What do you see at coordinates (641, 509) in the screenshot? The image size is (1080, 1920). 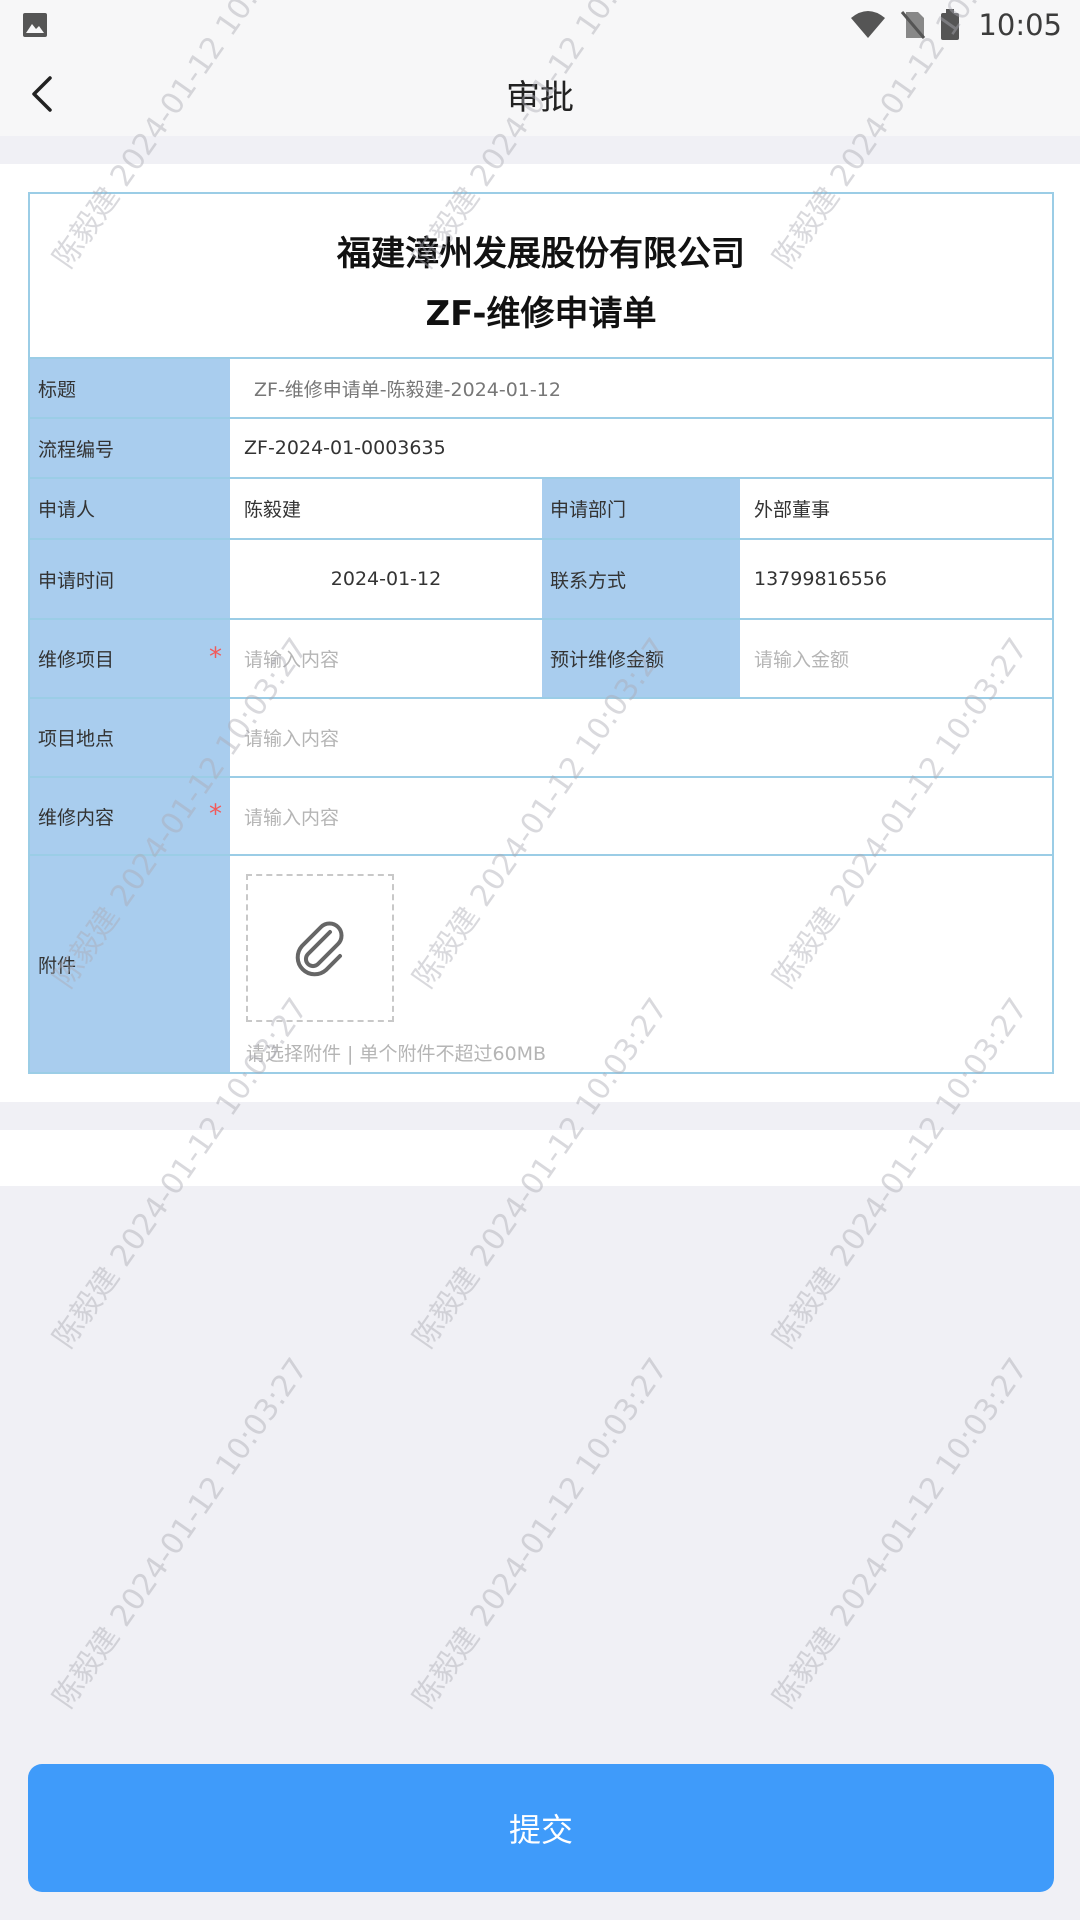 I see `dept-label: 申请部门` at bounding box center [641, 509].